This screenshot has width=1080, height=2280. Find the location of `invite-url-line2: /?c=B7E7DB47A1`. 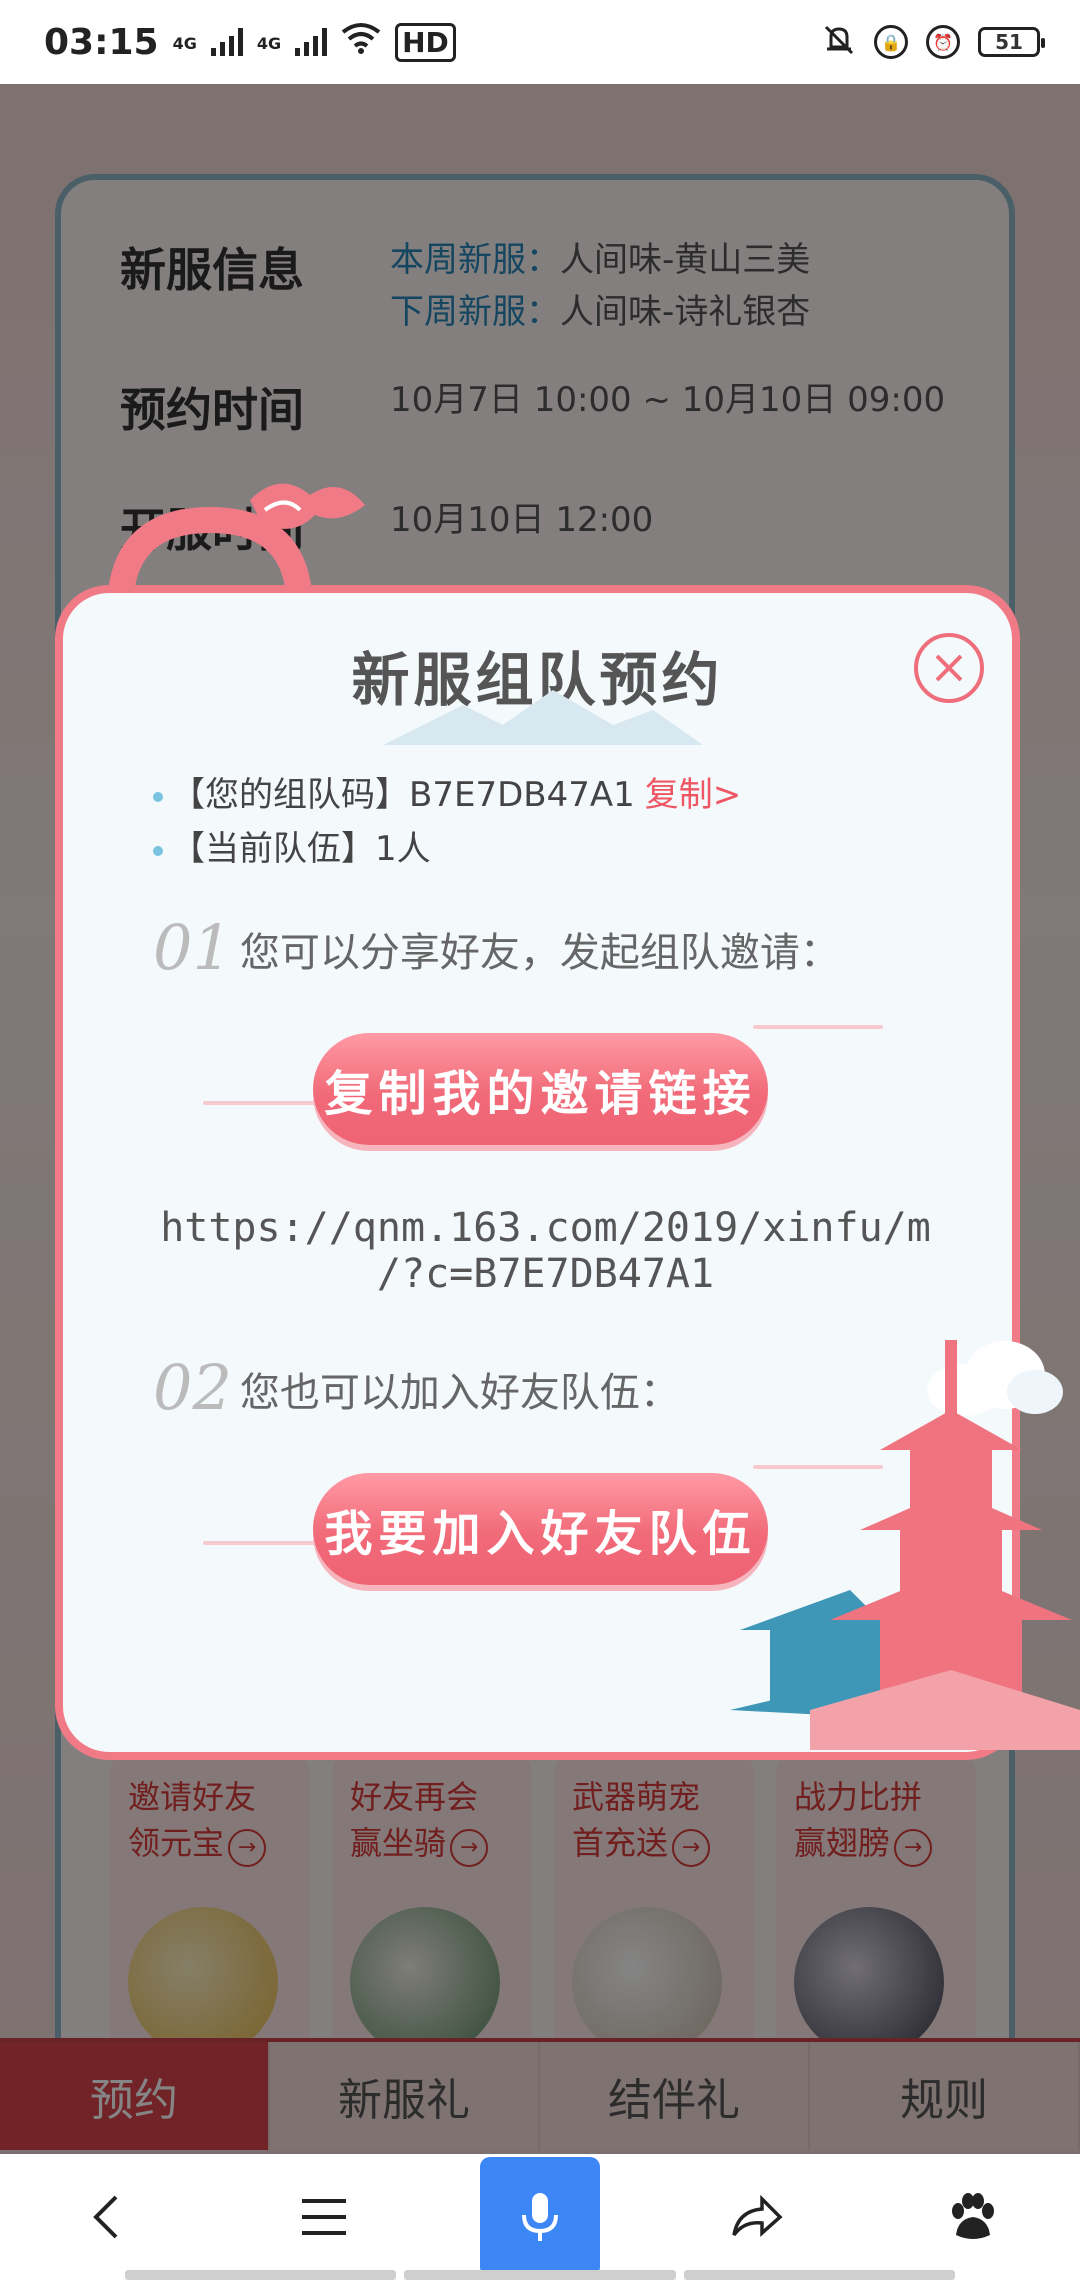

invite-url-line2: /?c=B7E7DB47A1 is located at coordinates (545, 1274).